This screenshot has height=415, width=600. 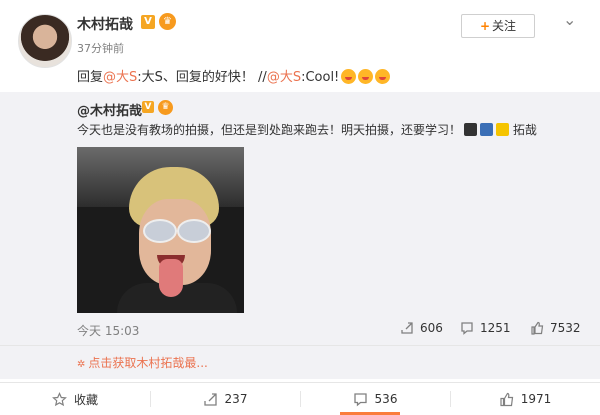 What do you see at coordinates (108, 330) in the screenshot?
I see `quoted-time: 今天 15:03` at bounding box center [108, 330].